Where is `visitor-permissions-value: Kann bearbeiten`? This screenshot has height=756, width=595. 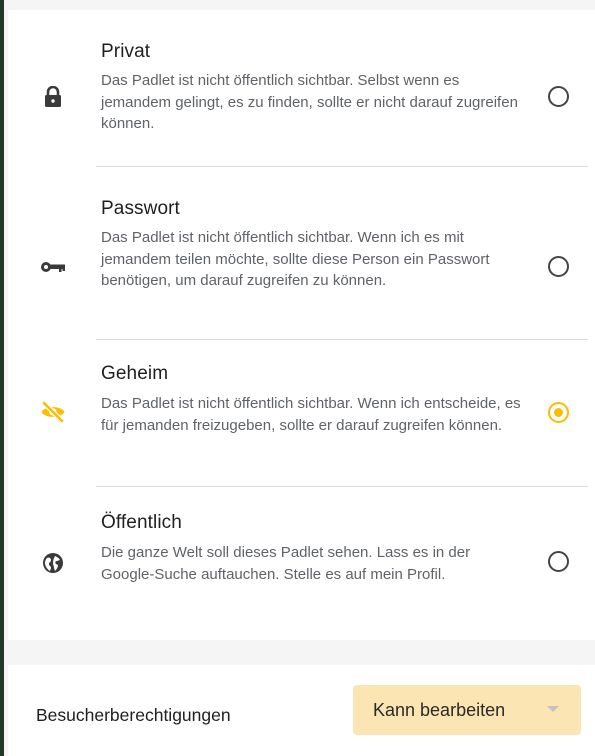
visitor-permissions-value: Kann bearbeiten is located at coordinates (439, 709).